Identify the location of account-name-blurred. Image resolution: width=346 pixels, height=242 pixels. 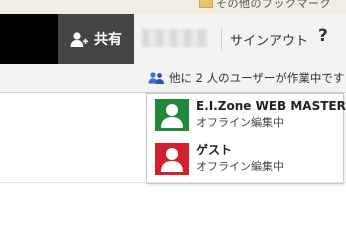
(175, 38).